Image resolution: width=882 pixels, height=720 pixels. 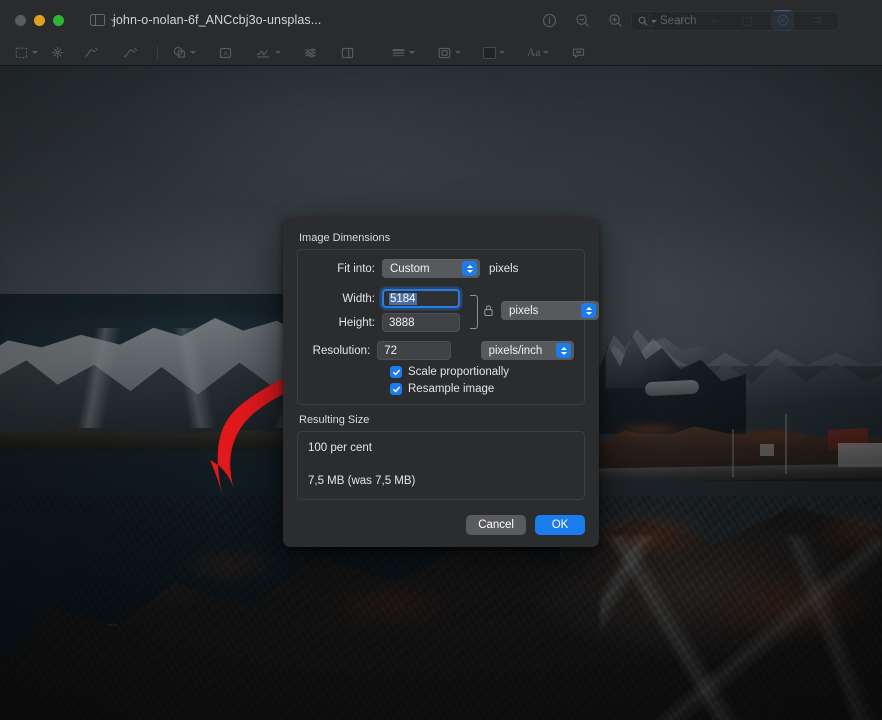 I want to click on resolution-value: 72, so click(x=390, y=350).